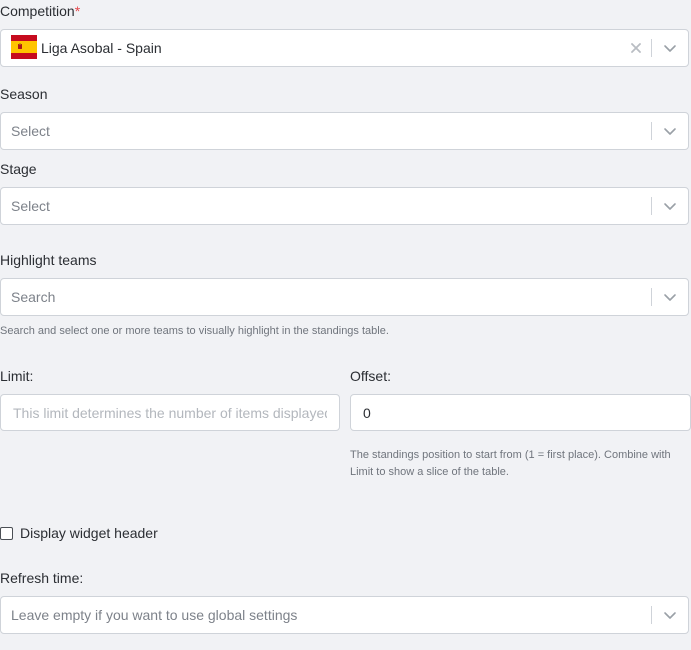 This screenshot has height=650, width=691. What do you see at coordinates (101, 48) in the screenshot?
I see `competition-value: Liga Asobal - Spain` at bounding box center [101, 48].